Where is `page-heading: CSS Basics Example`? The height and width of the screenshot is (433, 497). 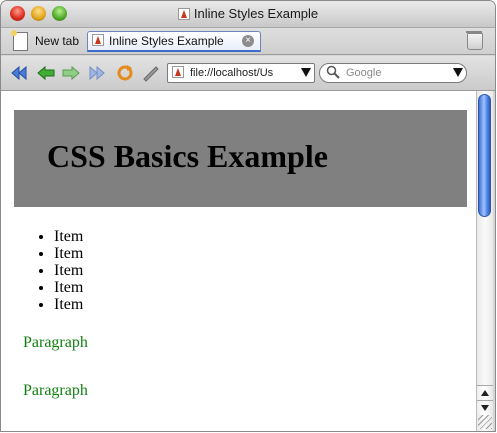
page-heading: CSS Basics Example is located at coordinates (187, 156).